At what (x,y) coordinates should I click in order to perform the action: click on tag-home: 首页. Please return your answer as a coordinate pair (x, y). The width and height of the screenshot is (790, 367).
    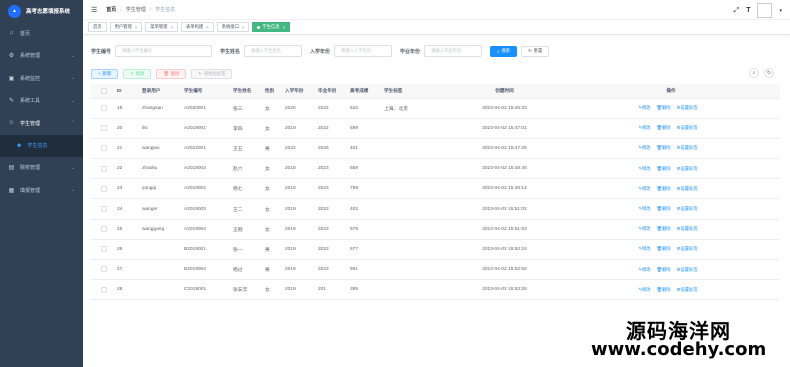
    Looking at the image, I should click on (97, 27).